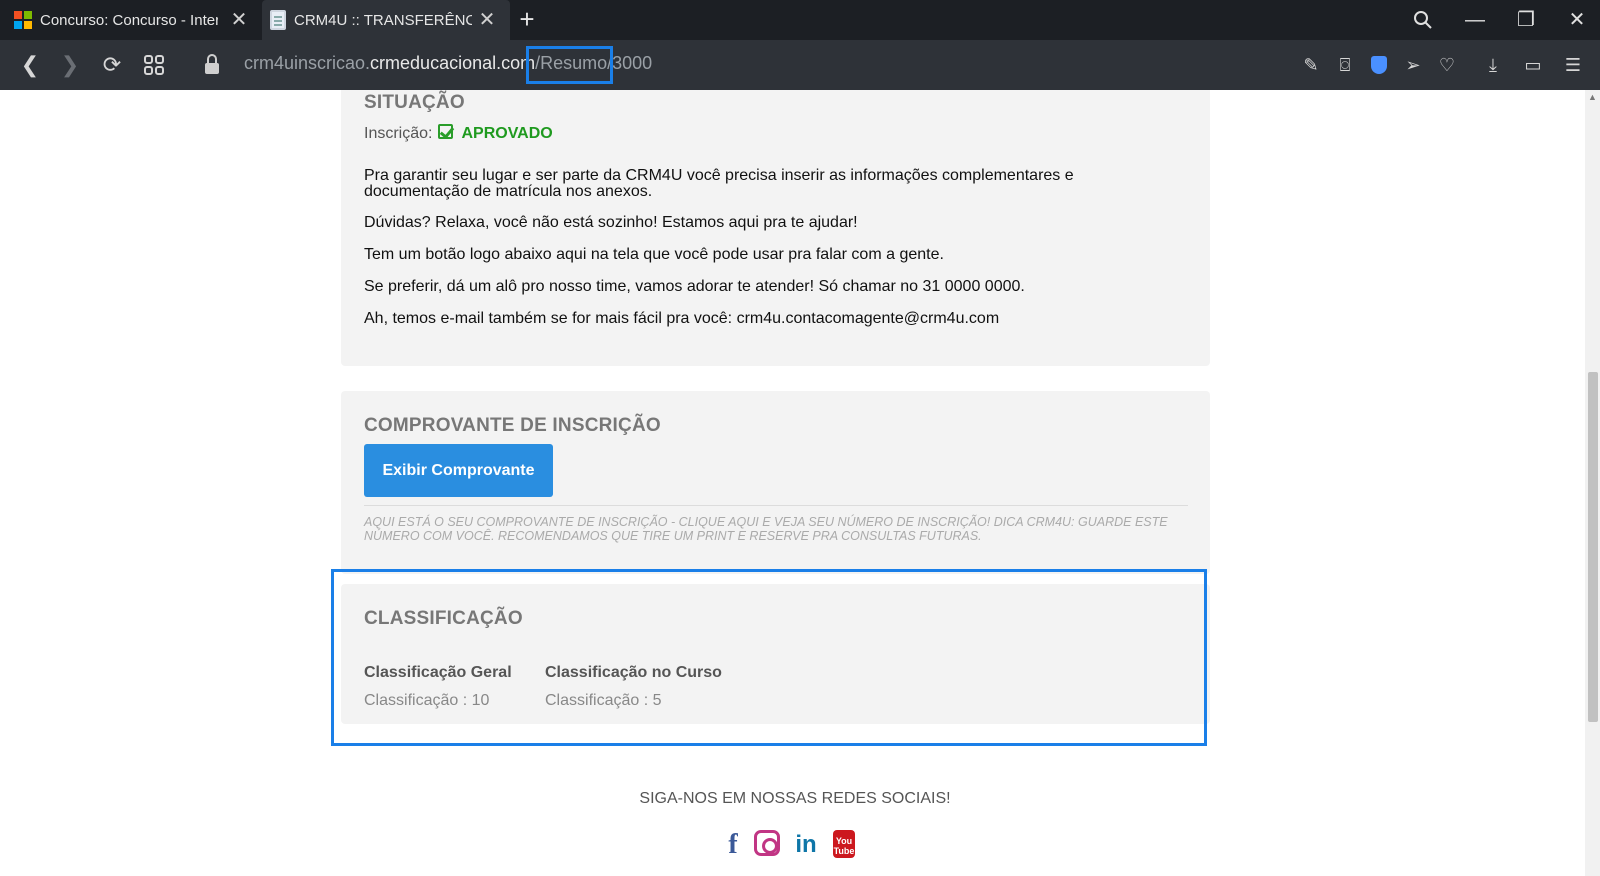 The image size is (1600, 876). Describe the element at coordinates (23, 20) in the screenshot. I see `microsoft-logo-icon` at that location.